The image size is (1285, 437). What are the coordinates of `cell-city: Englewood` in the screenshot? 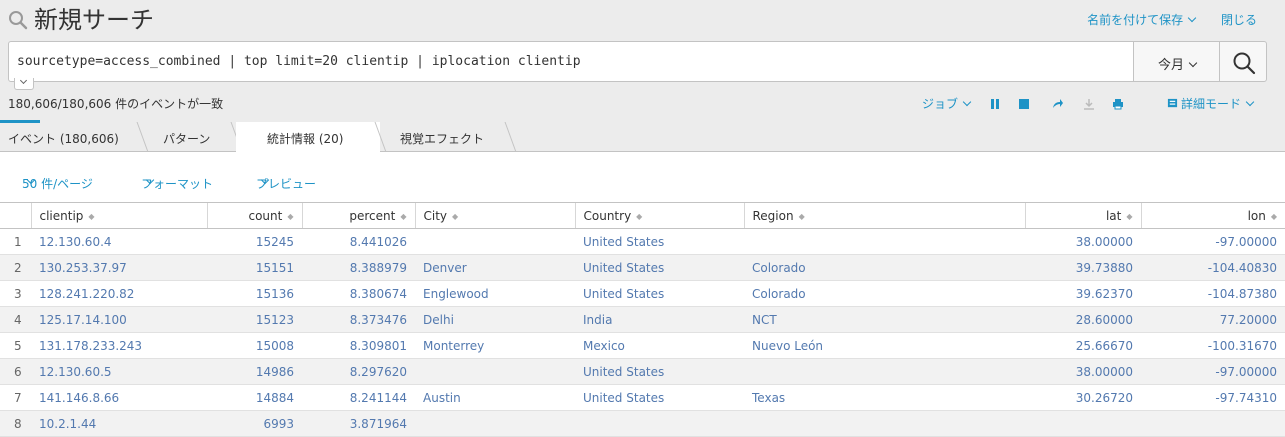 It's located at (495, 293).